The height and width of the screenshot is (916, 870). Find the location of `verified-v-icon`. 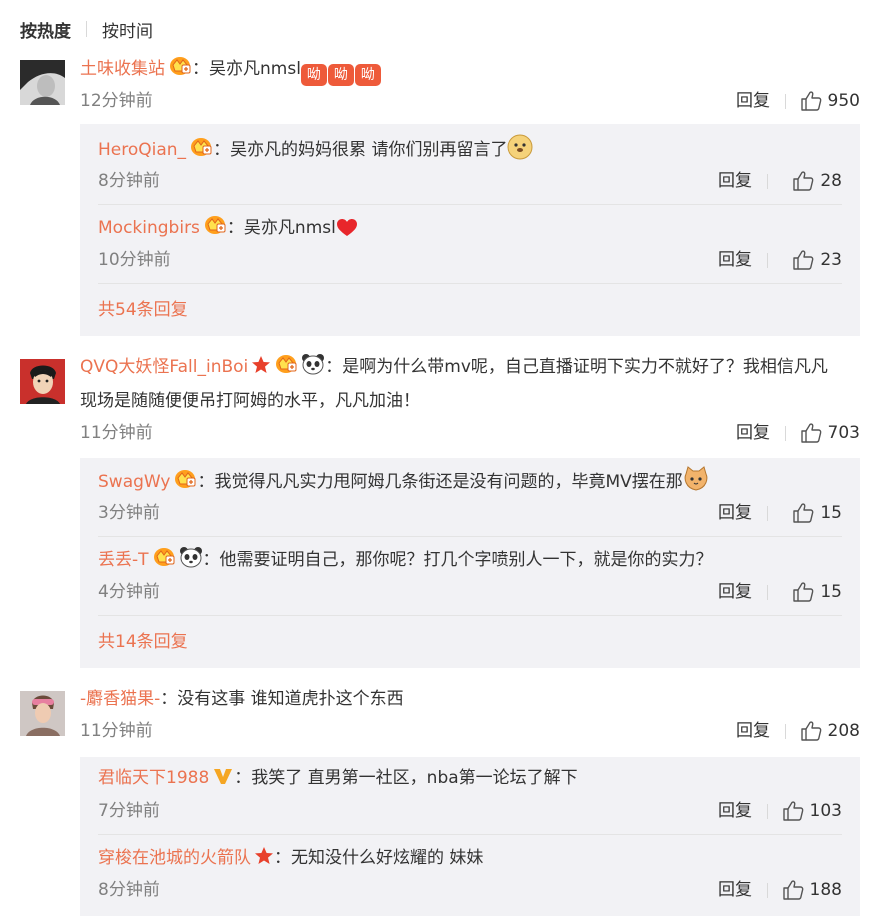

verified-v-icon is located at coordinates (223, 776).